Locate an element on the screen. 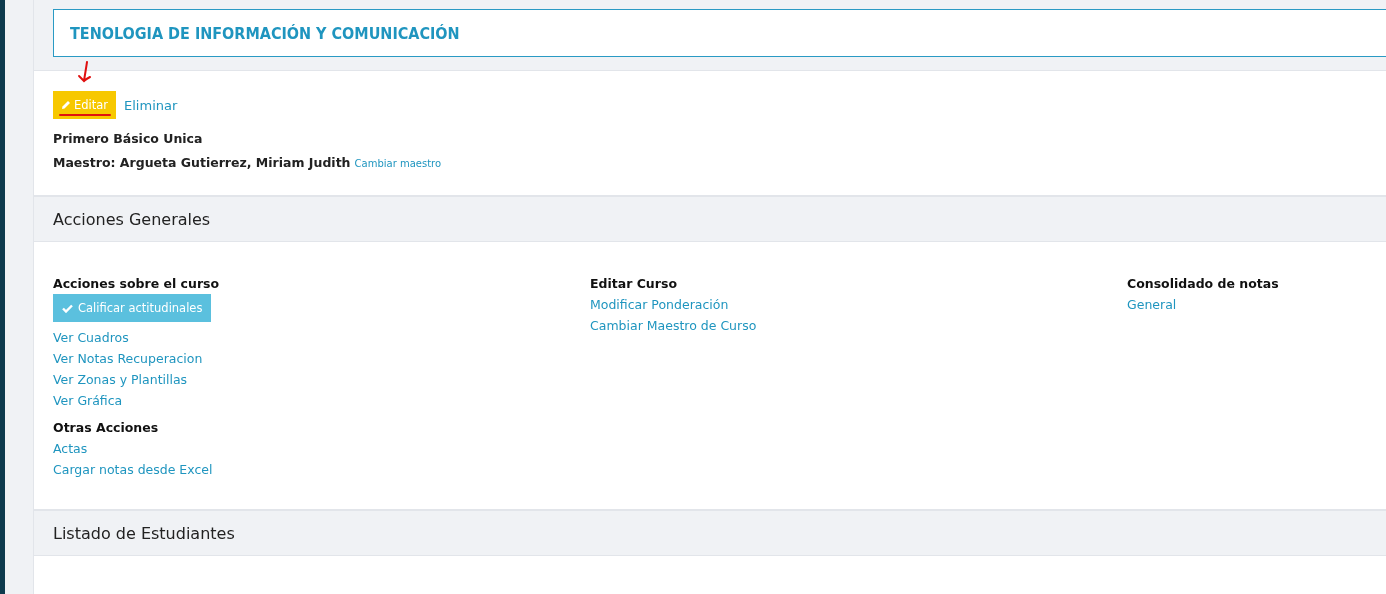  action-link: Ver Gráfica is located at coordinates (88, 400).